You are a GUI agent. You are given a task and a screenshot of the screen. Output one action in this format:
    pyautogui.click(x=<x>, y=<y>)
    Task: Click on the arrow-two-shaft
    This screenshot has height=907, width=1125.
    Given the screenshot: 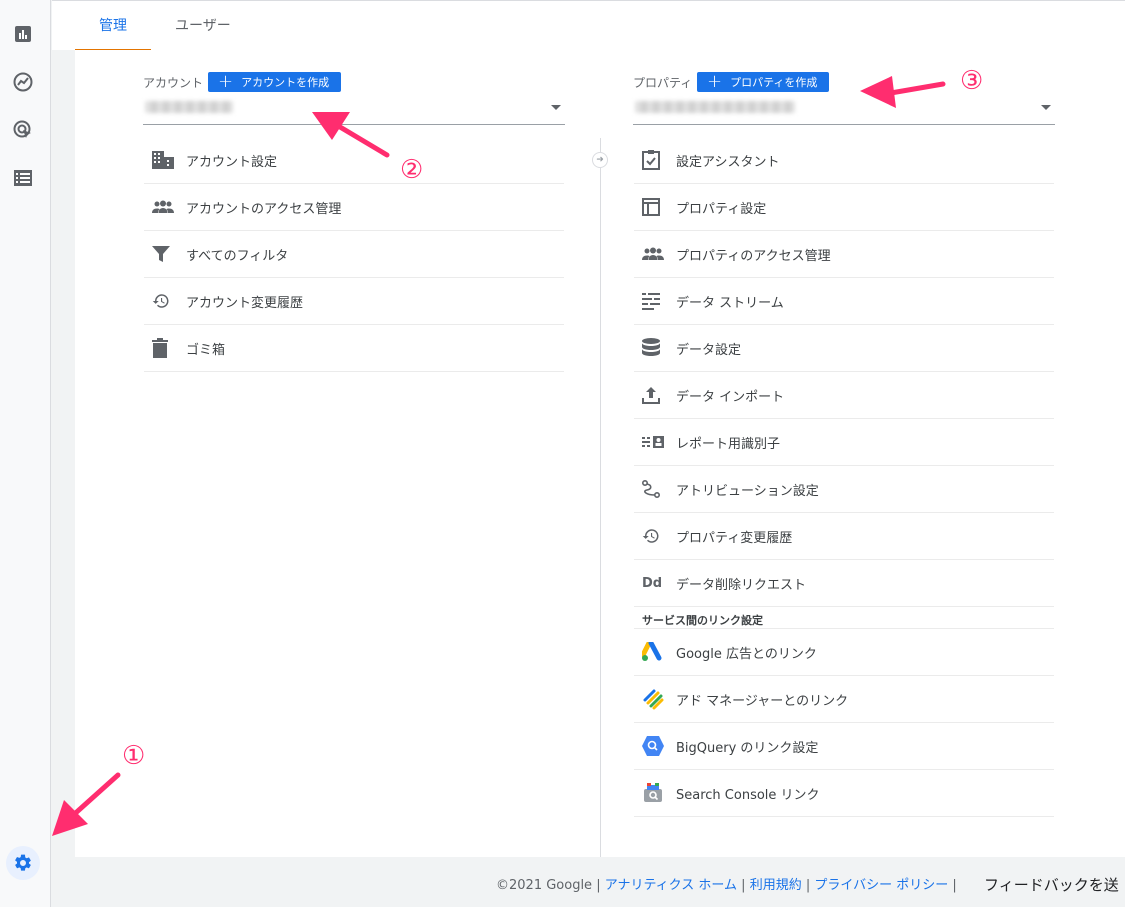 What is the action you would take?
    pyautogui.click(x=361, y=139)
    